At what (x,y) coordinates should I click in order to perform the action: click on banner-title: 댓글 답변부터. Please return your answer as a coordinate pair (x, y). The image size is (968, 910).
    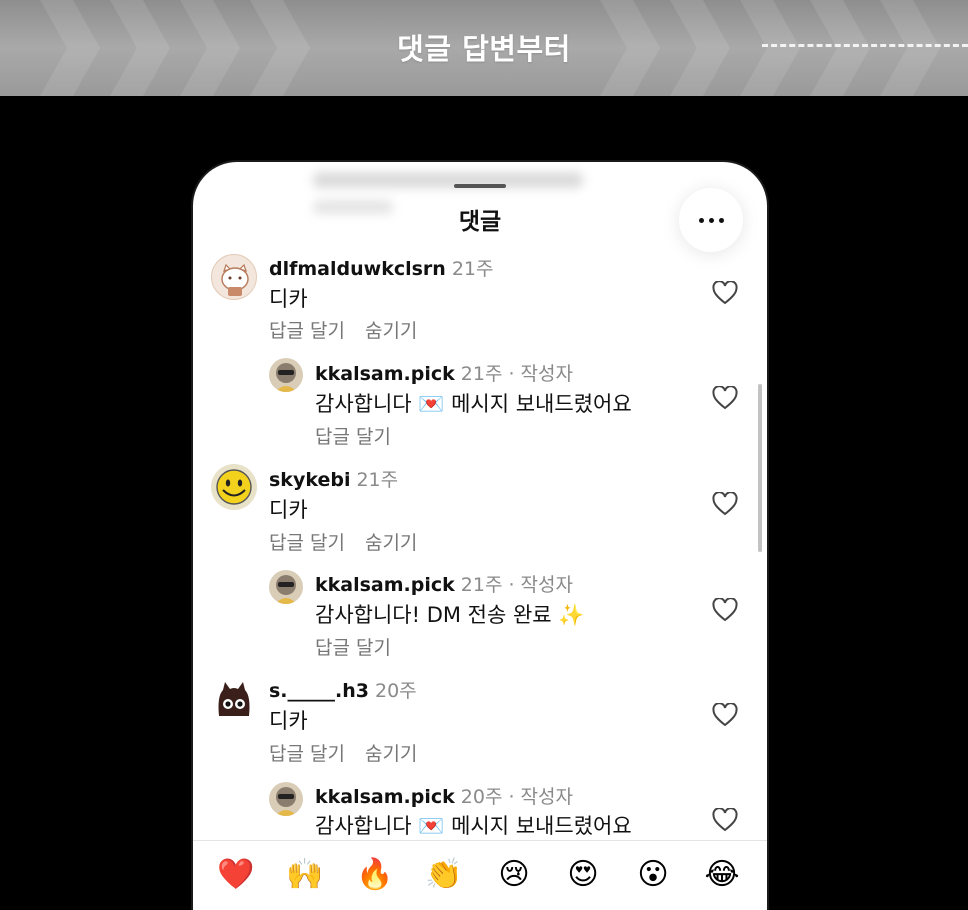
    Looking at the image, I should click on (484, 49).